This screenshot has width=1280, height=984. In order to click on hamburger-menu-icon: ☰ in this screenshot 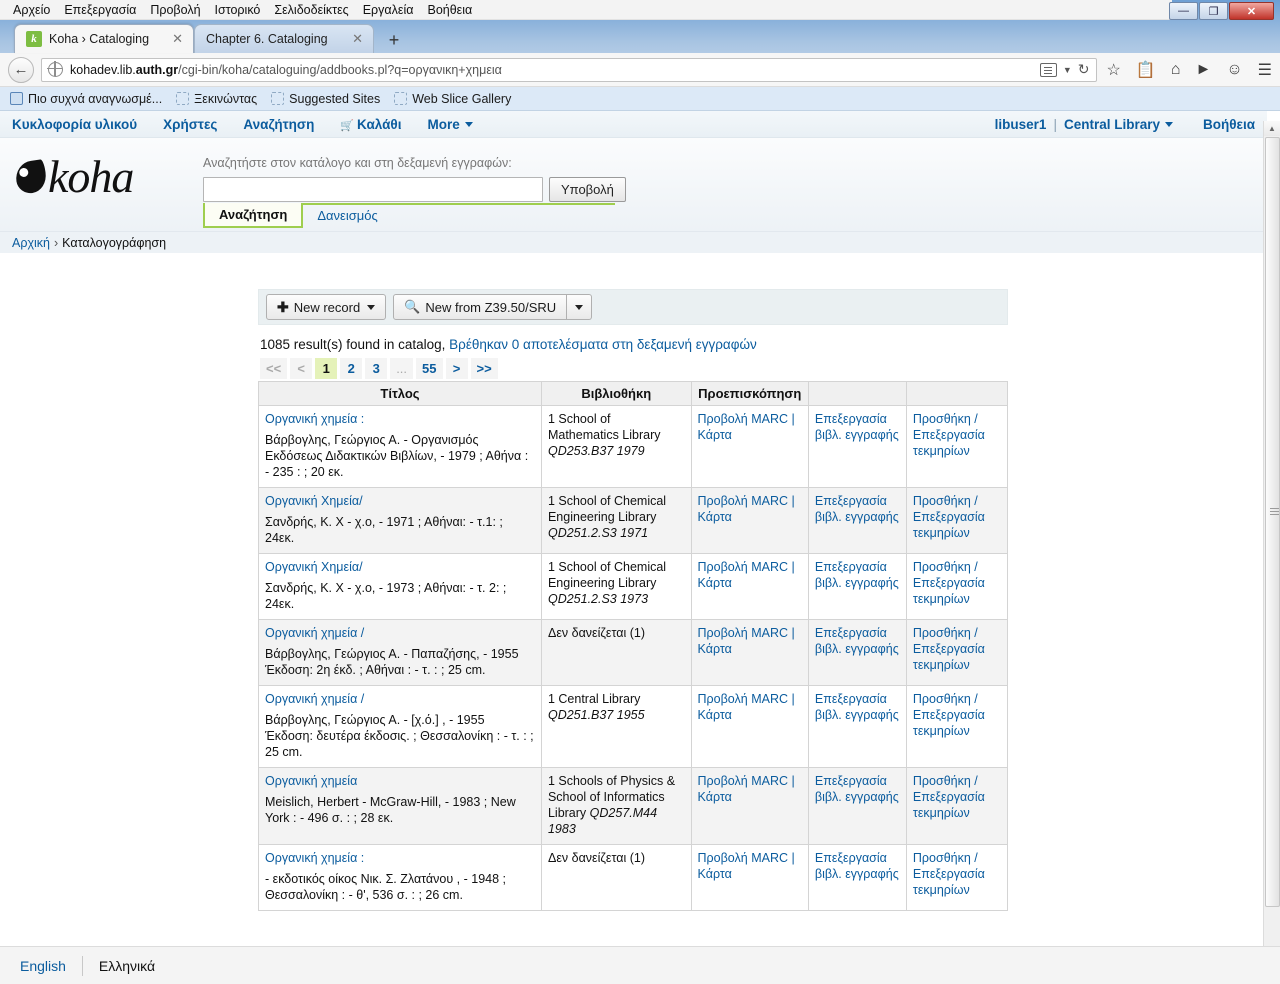, I will do `click(1265, 70)`.